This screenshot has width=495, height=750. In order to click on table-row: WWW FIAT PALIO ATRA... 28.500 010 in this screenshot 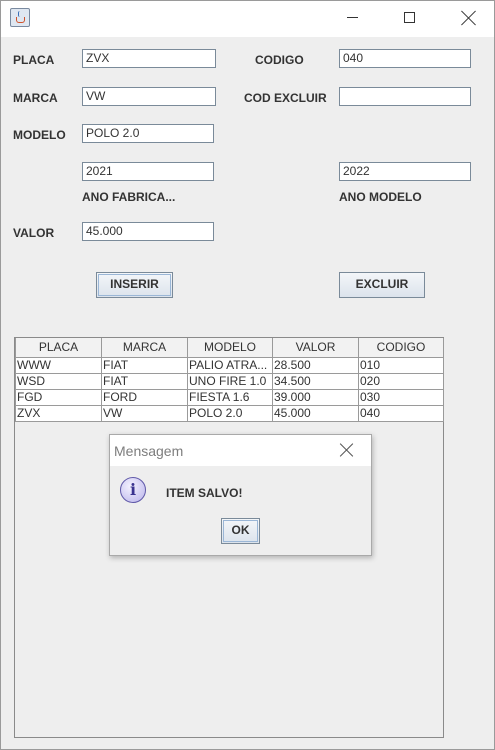, I will do `click(229, 365)`.